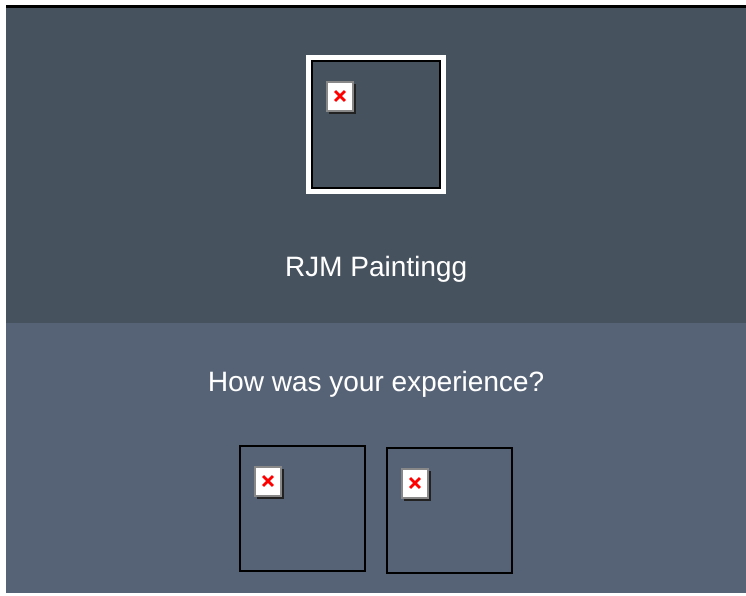  I want to click on question-heading: How was your experience?, so click(376, 382).